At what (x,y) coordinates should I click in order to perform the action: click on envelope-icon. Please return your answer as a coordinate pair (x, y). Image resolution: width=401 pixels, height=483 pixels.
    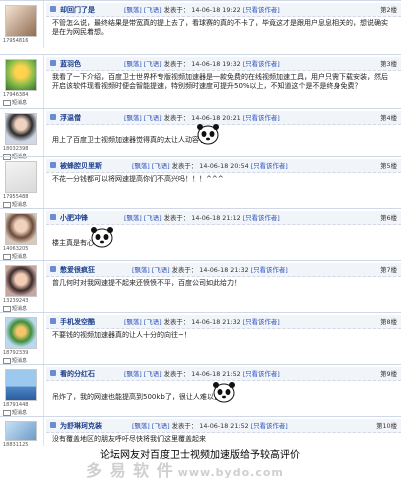
    Looking at the image, I should click on (7, 204).